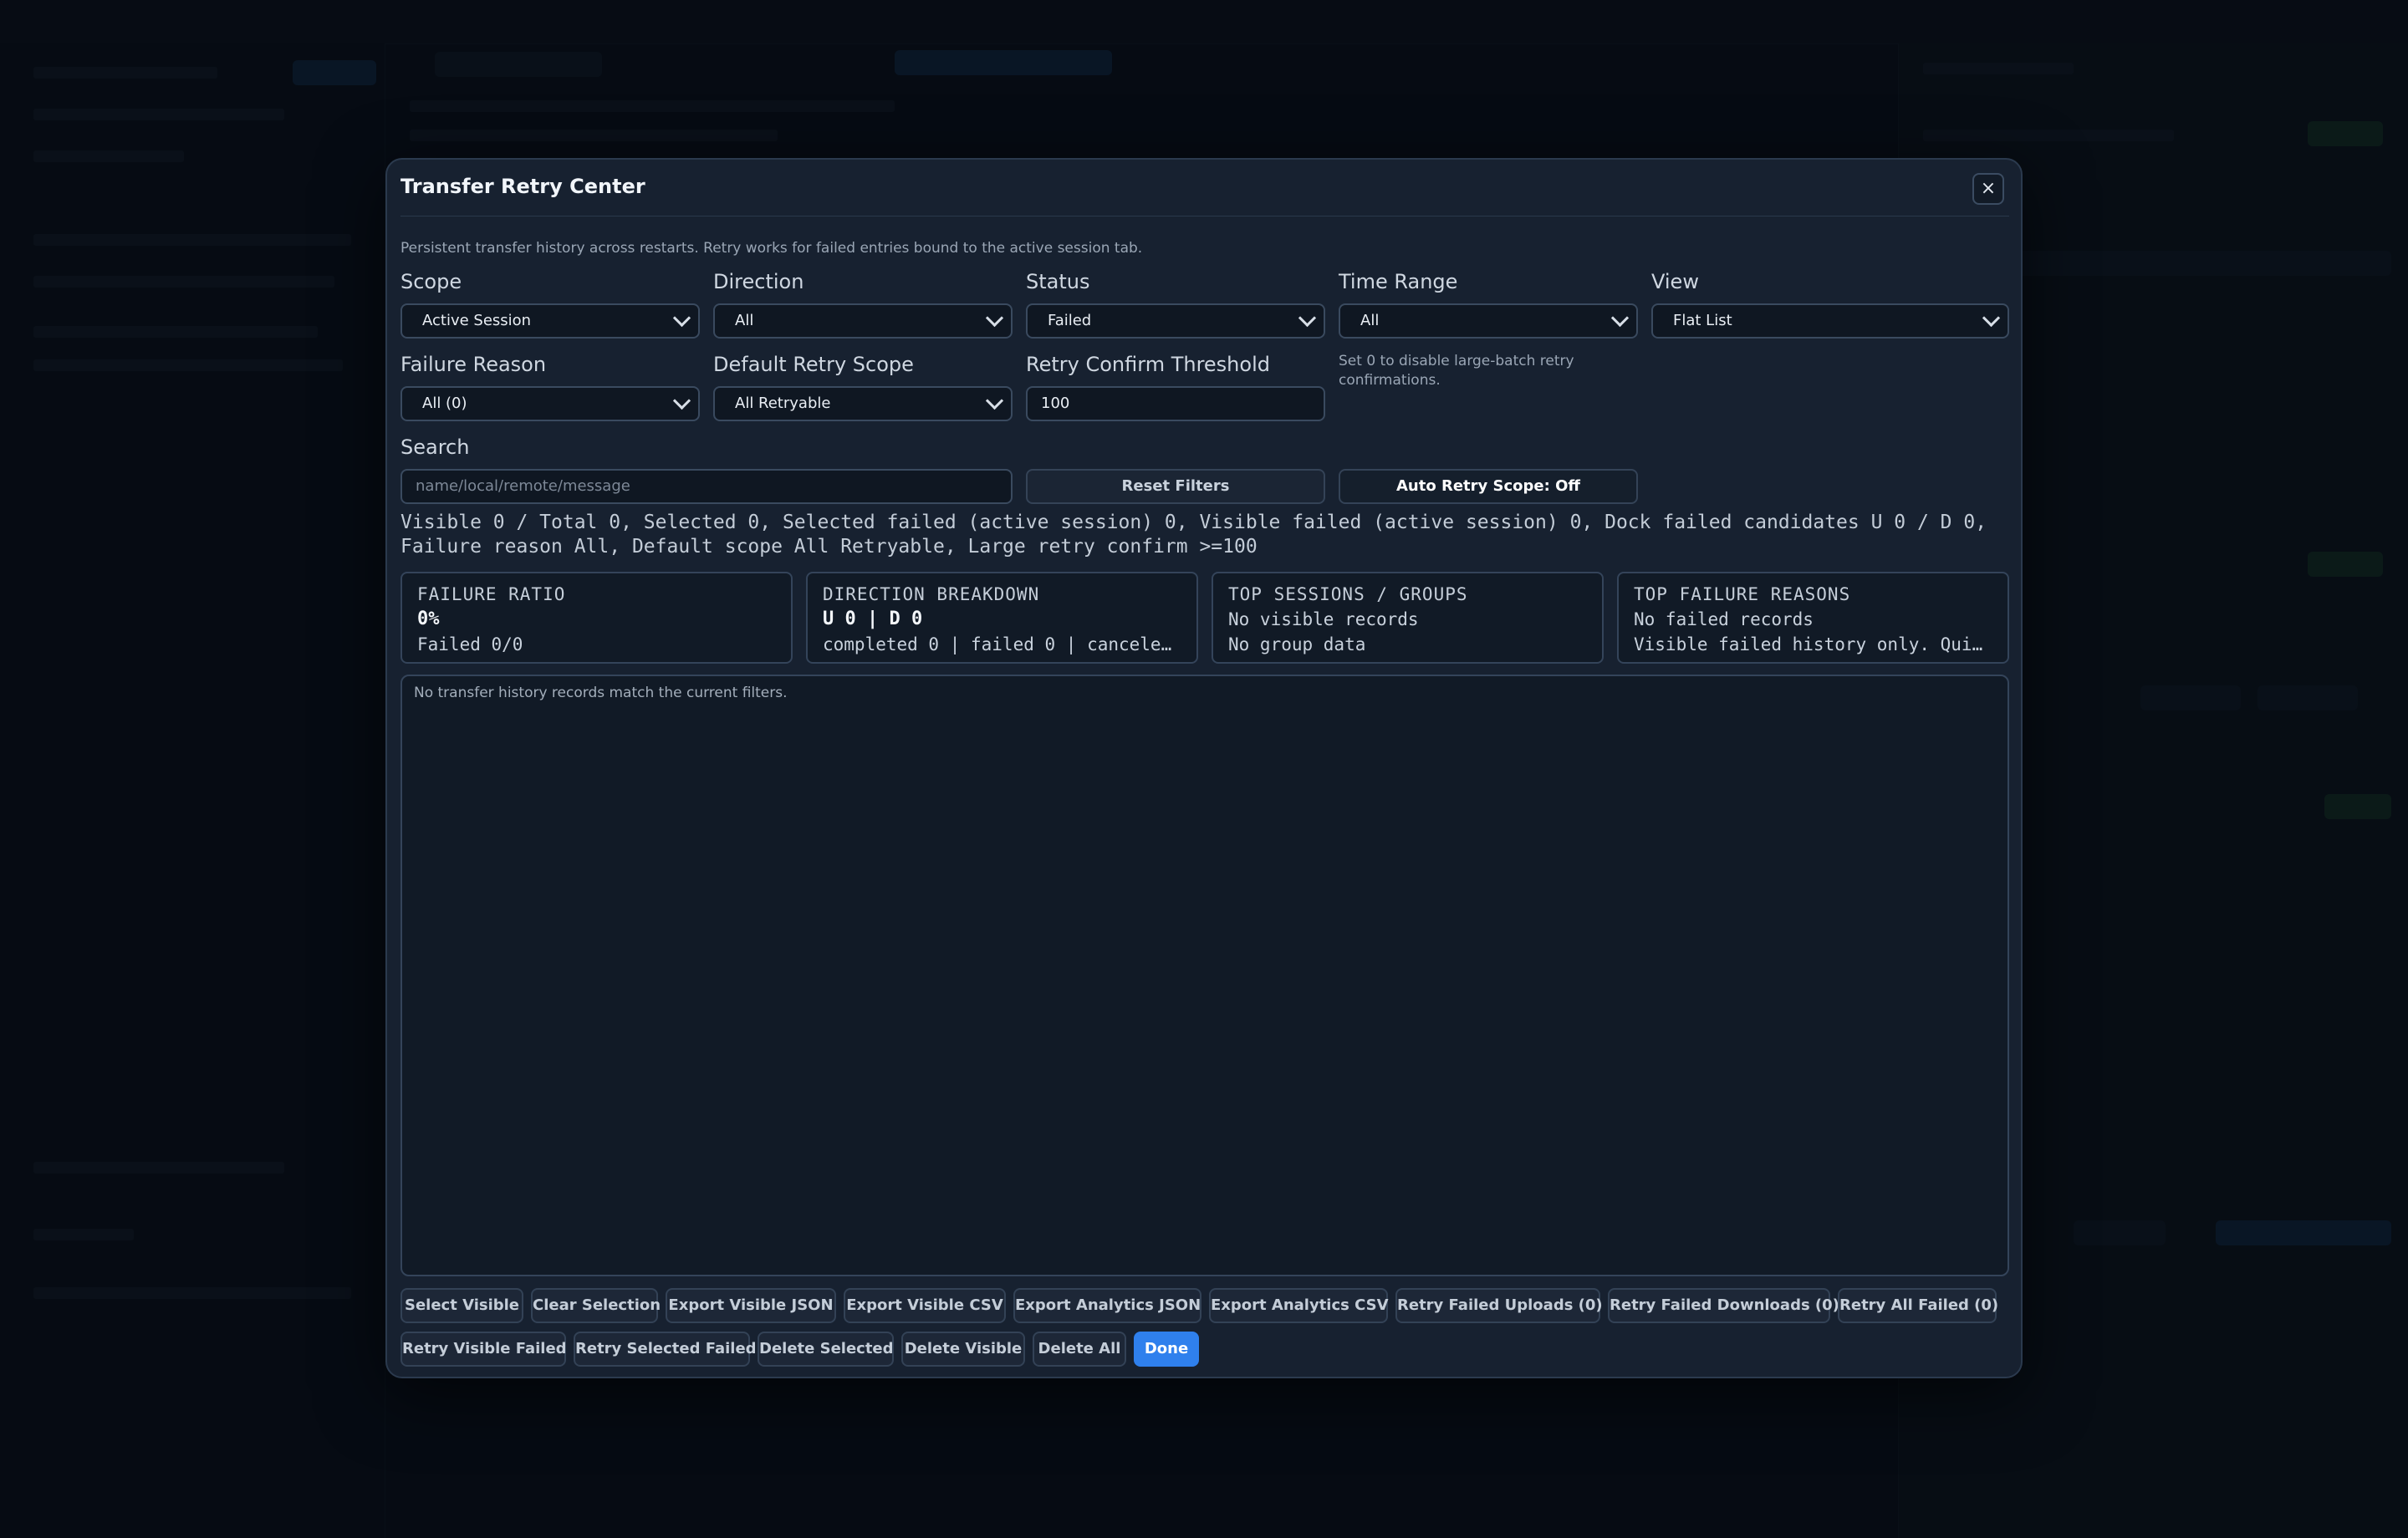 The image size is (2408, 1538). What do you see at coordinates (1489, 321) in the screenshot?
I see `time-range-select: All` at bounding box center [1489, 321].